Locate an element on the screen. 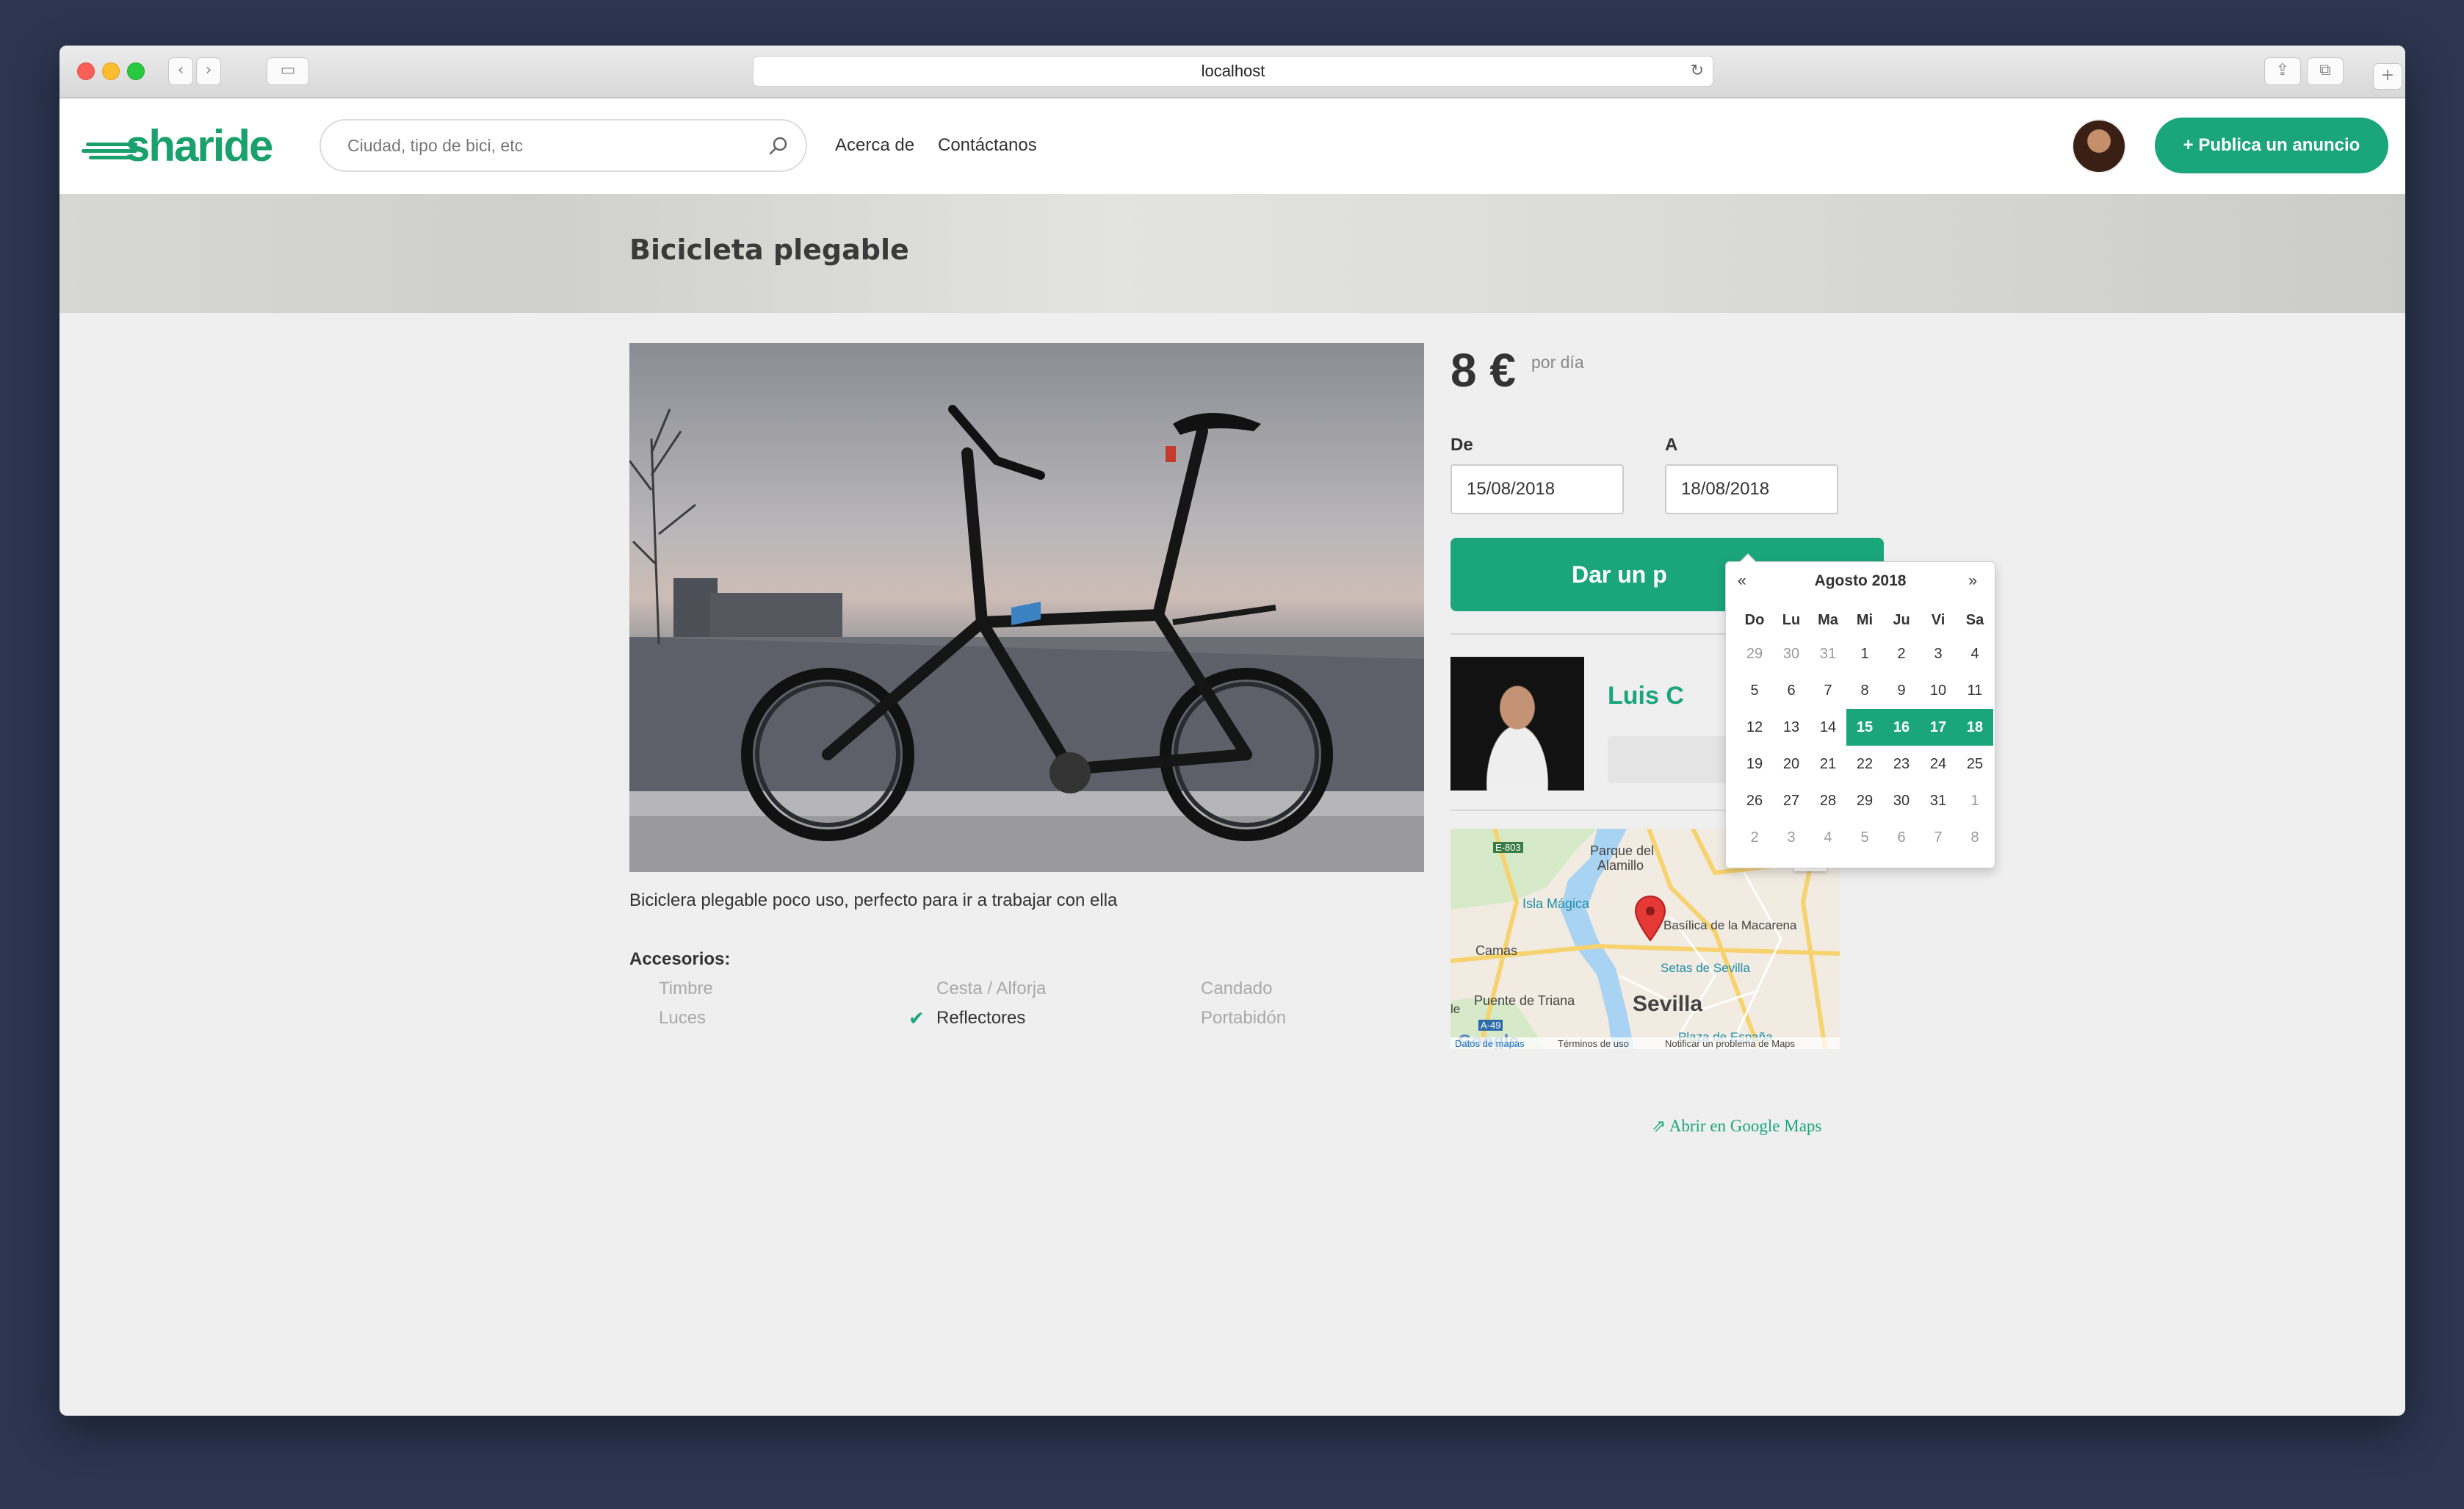  from-label: De is located at coordinates (1461, 445).